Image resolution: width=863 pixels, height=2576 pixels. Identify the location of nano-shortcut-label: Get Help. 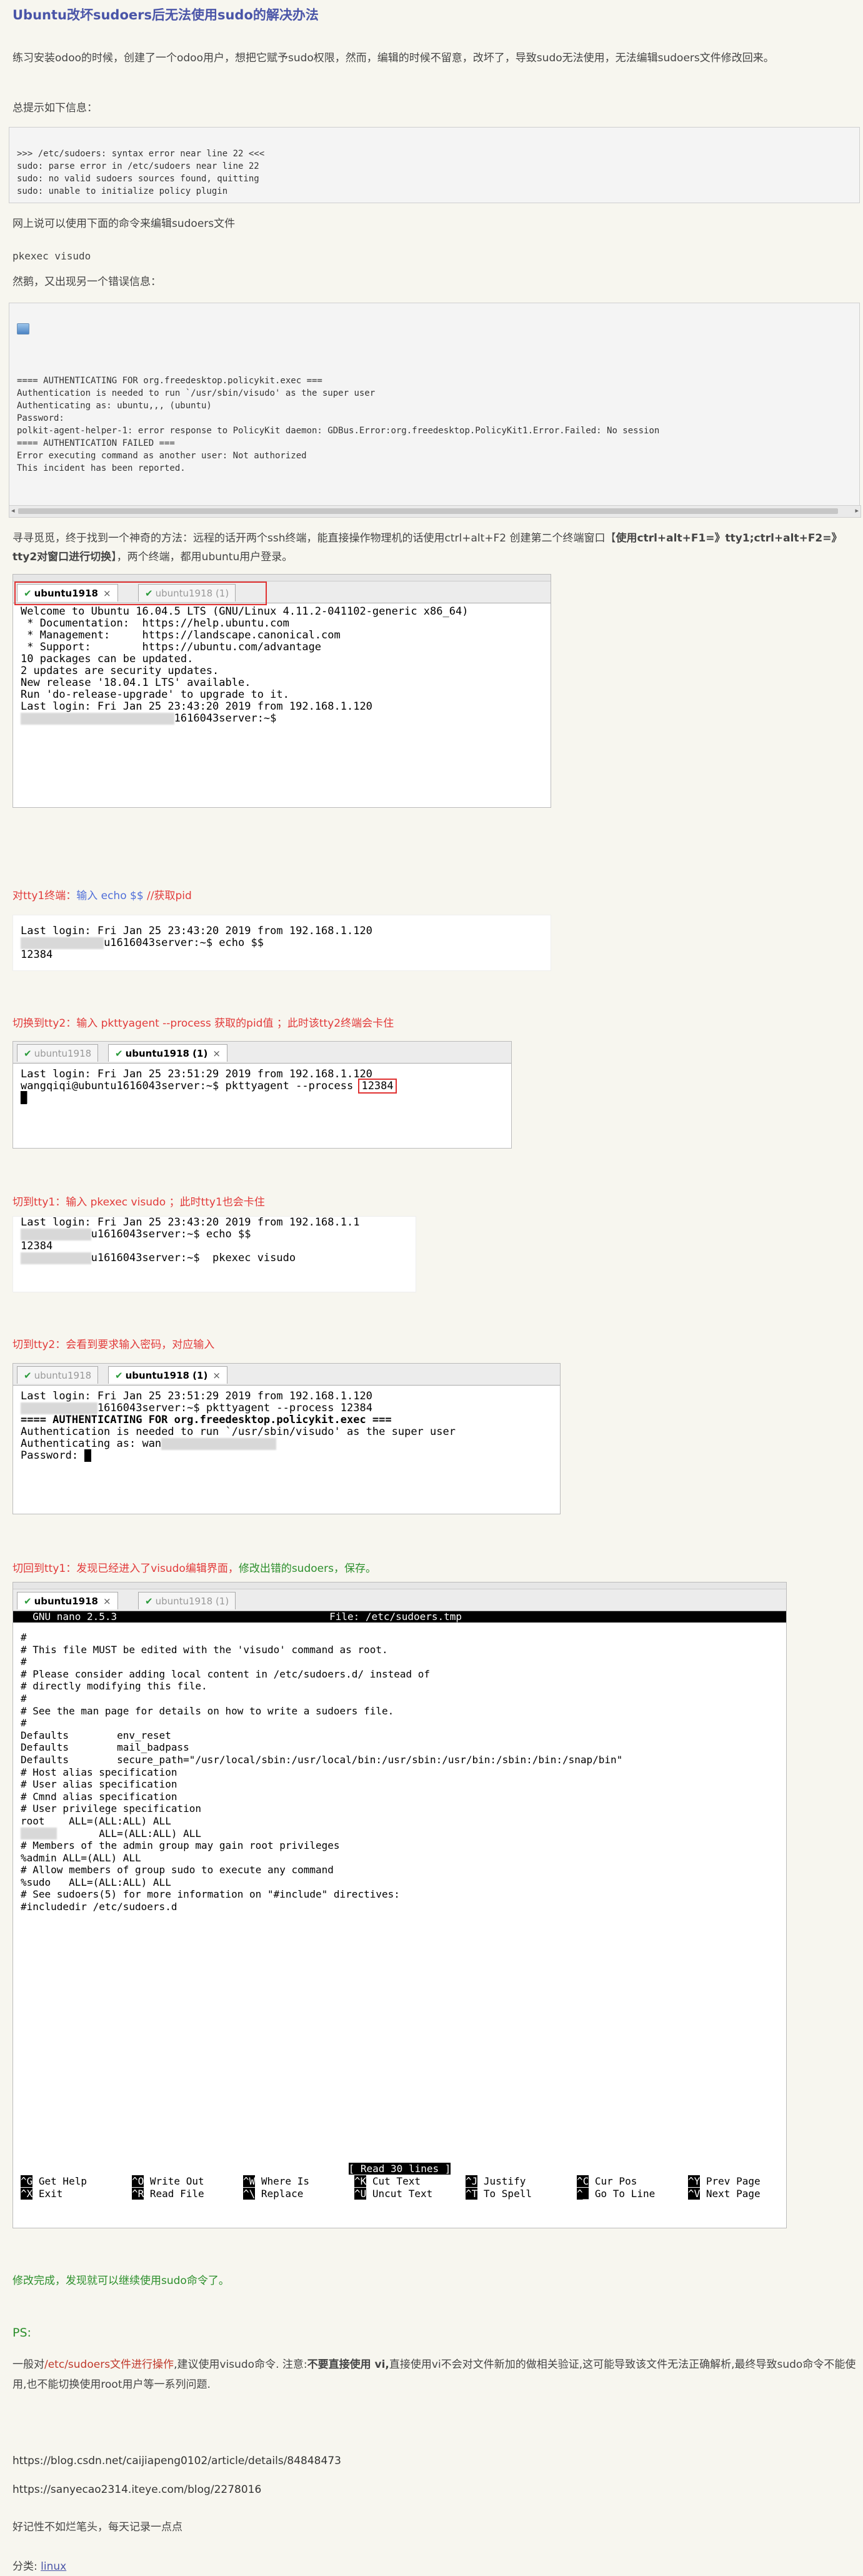
(59, 2181).